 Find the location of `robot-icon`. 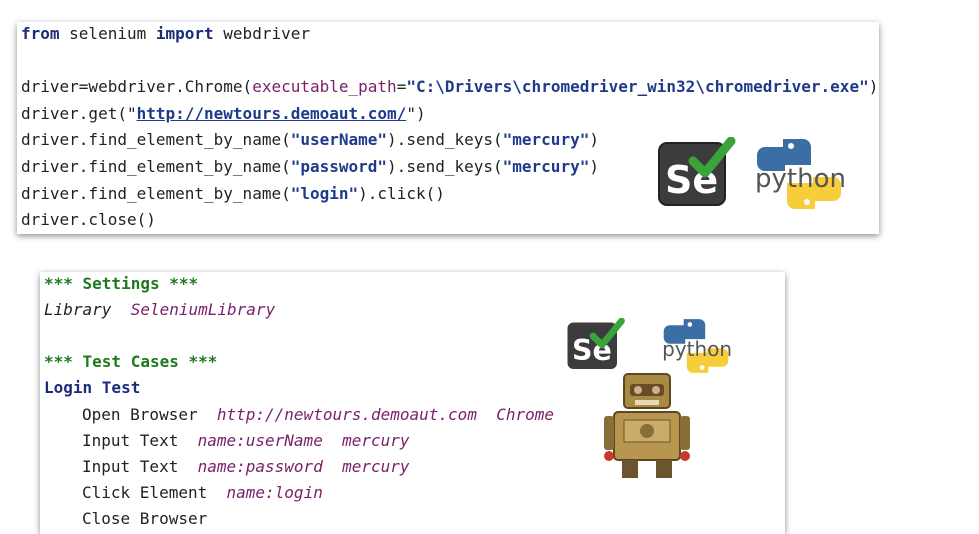

robot-icon is located at coordinates (647, 425).